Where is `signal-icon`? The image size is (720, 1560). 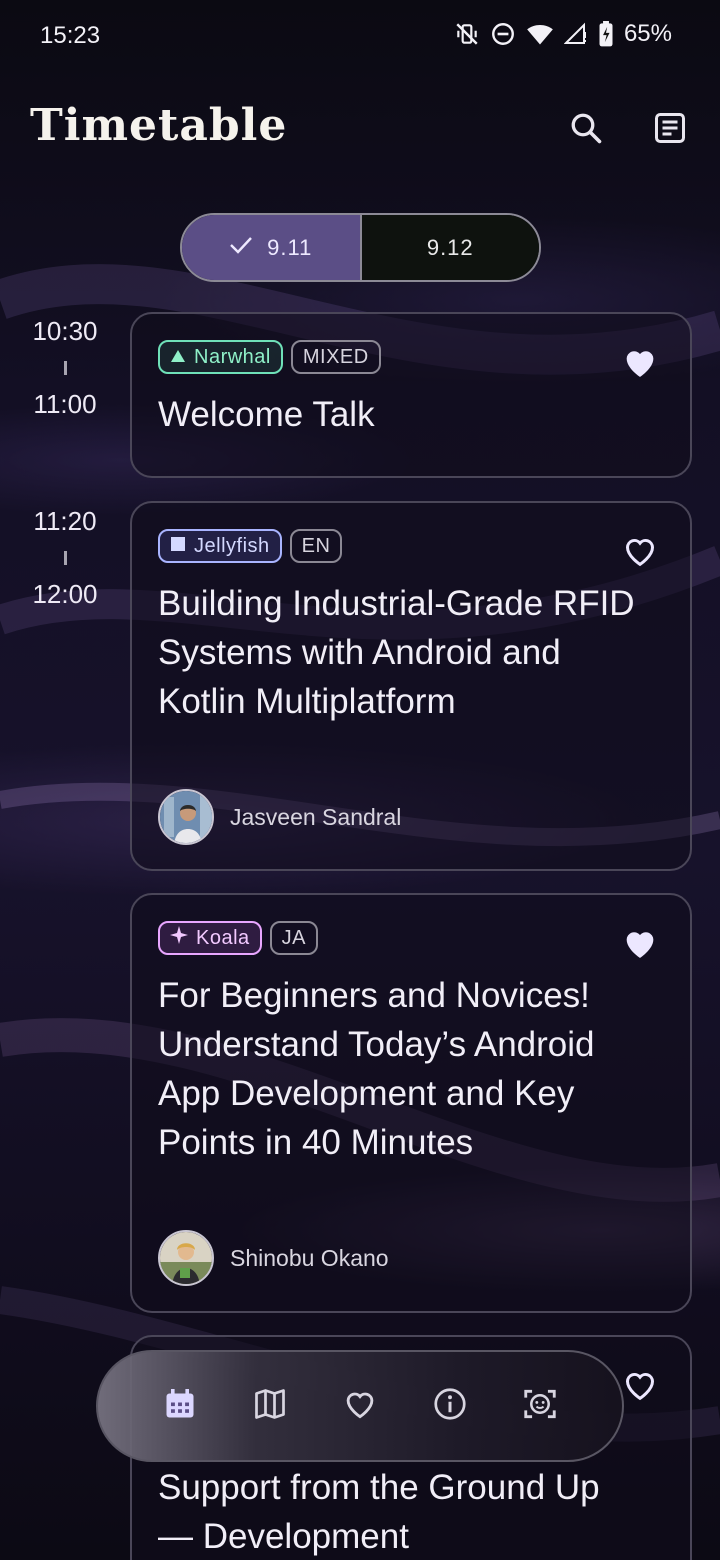 signal-icon is located at coordinates (575, 34).